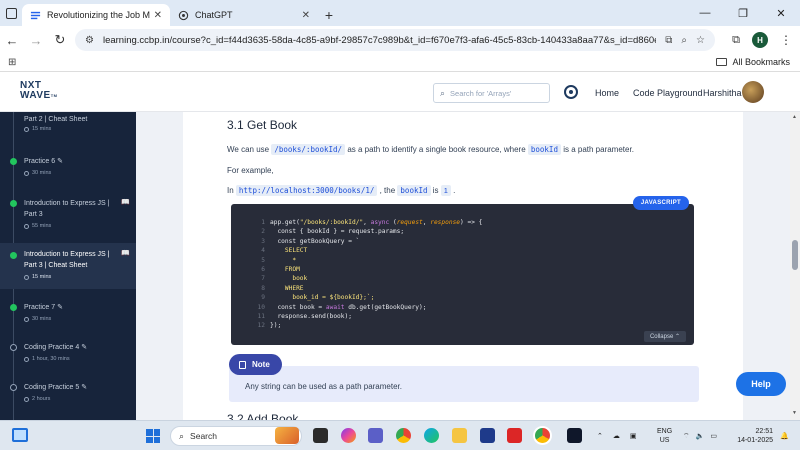  Describe the element at coordinates (431, 435) in the screenshot. I see `edge-icon` at that location.